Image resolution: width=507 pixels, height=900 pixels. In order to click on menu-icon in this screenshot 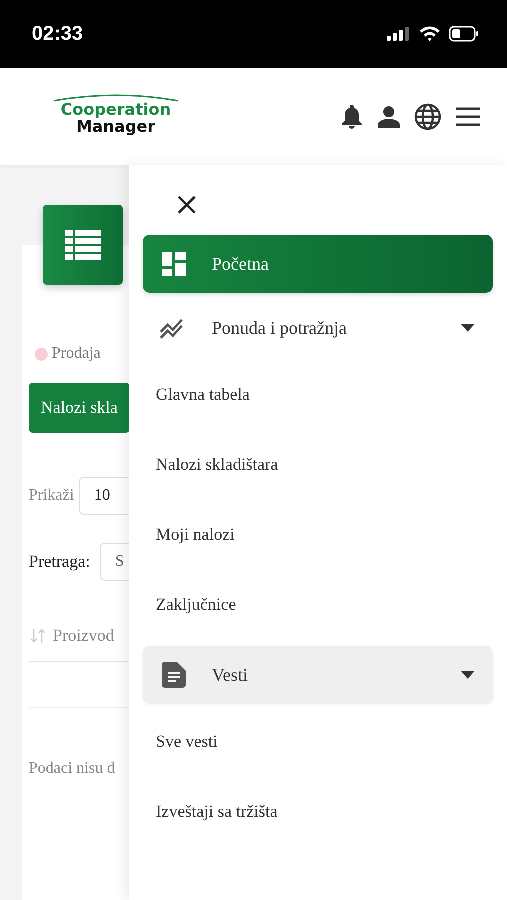, I will do `click(468, 116)`.